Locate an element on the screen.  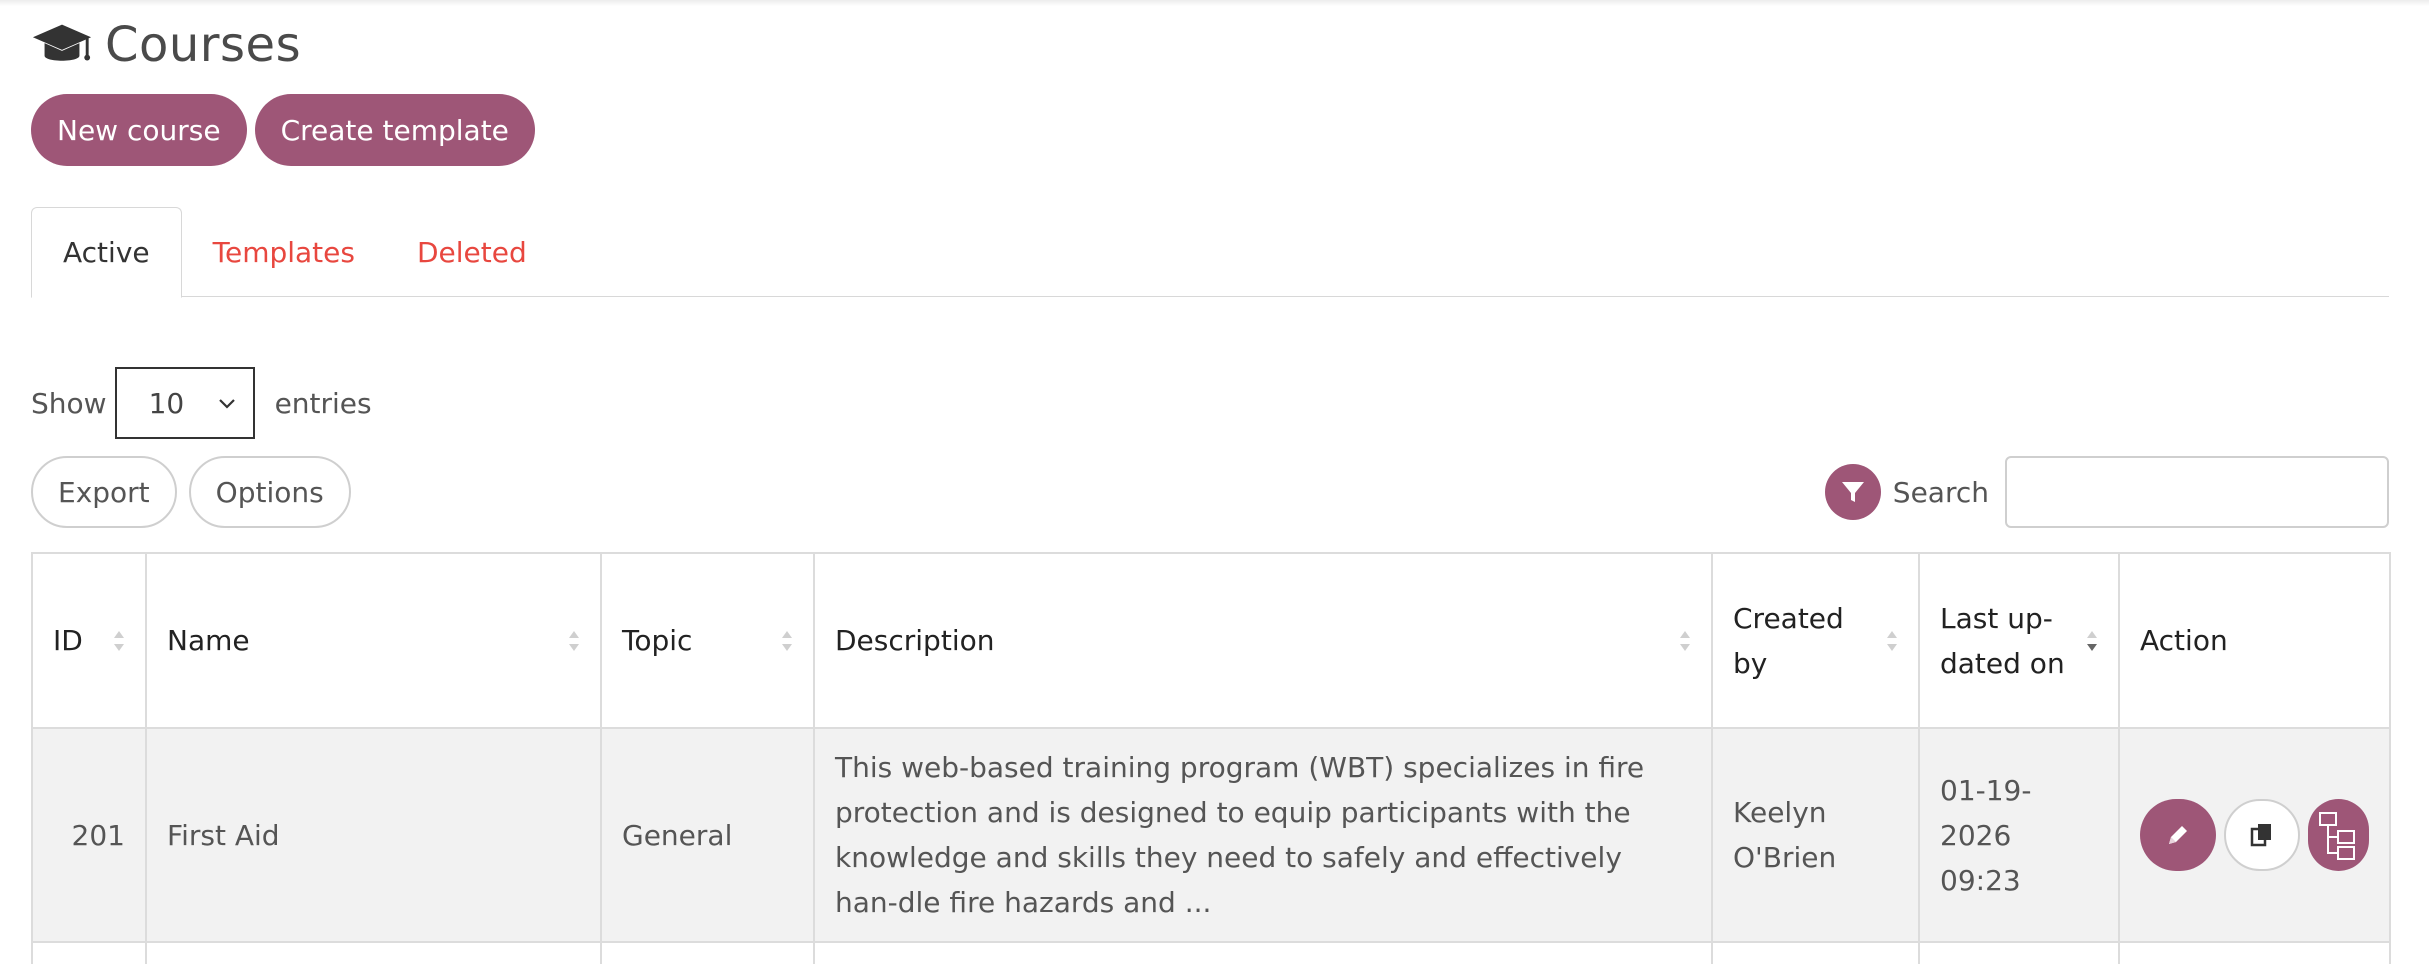
filter-icon is located at coordinates (1852, 492).